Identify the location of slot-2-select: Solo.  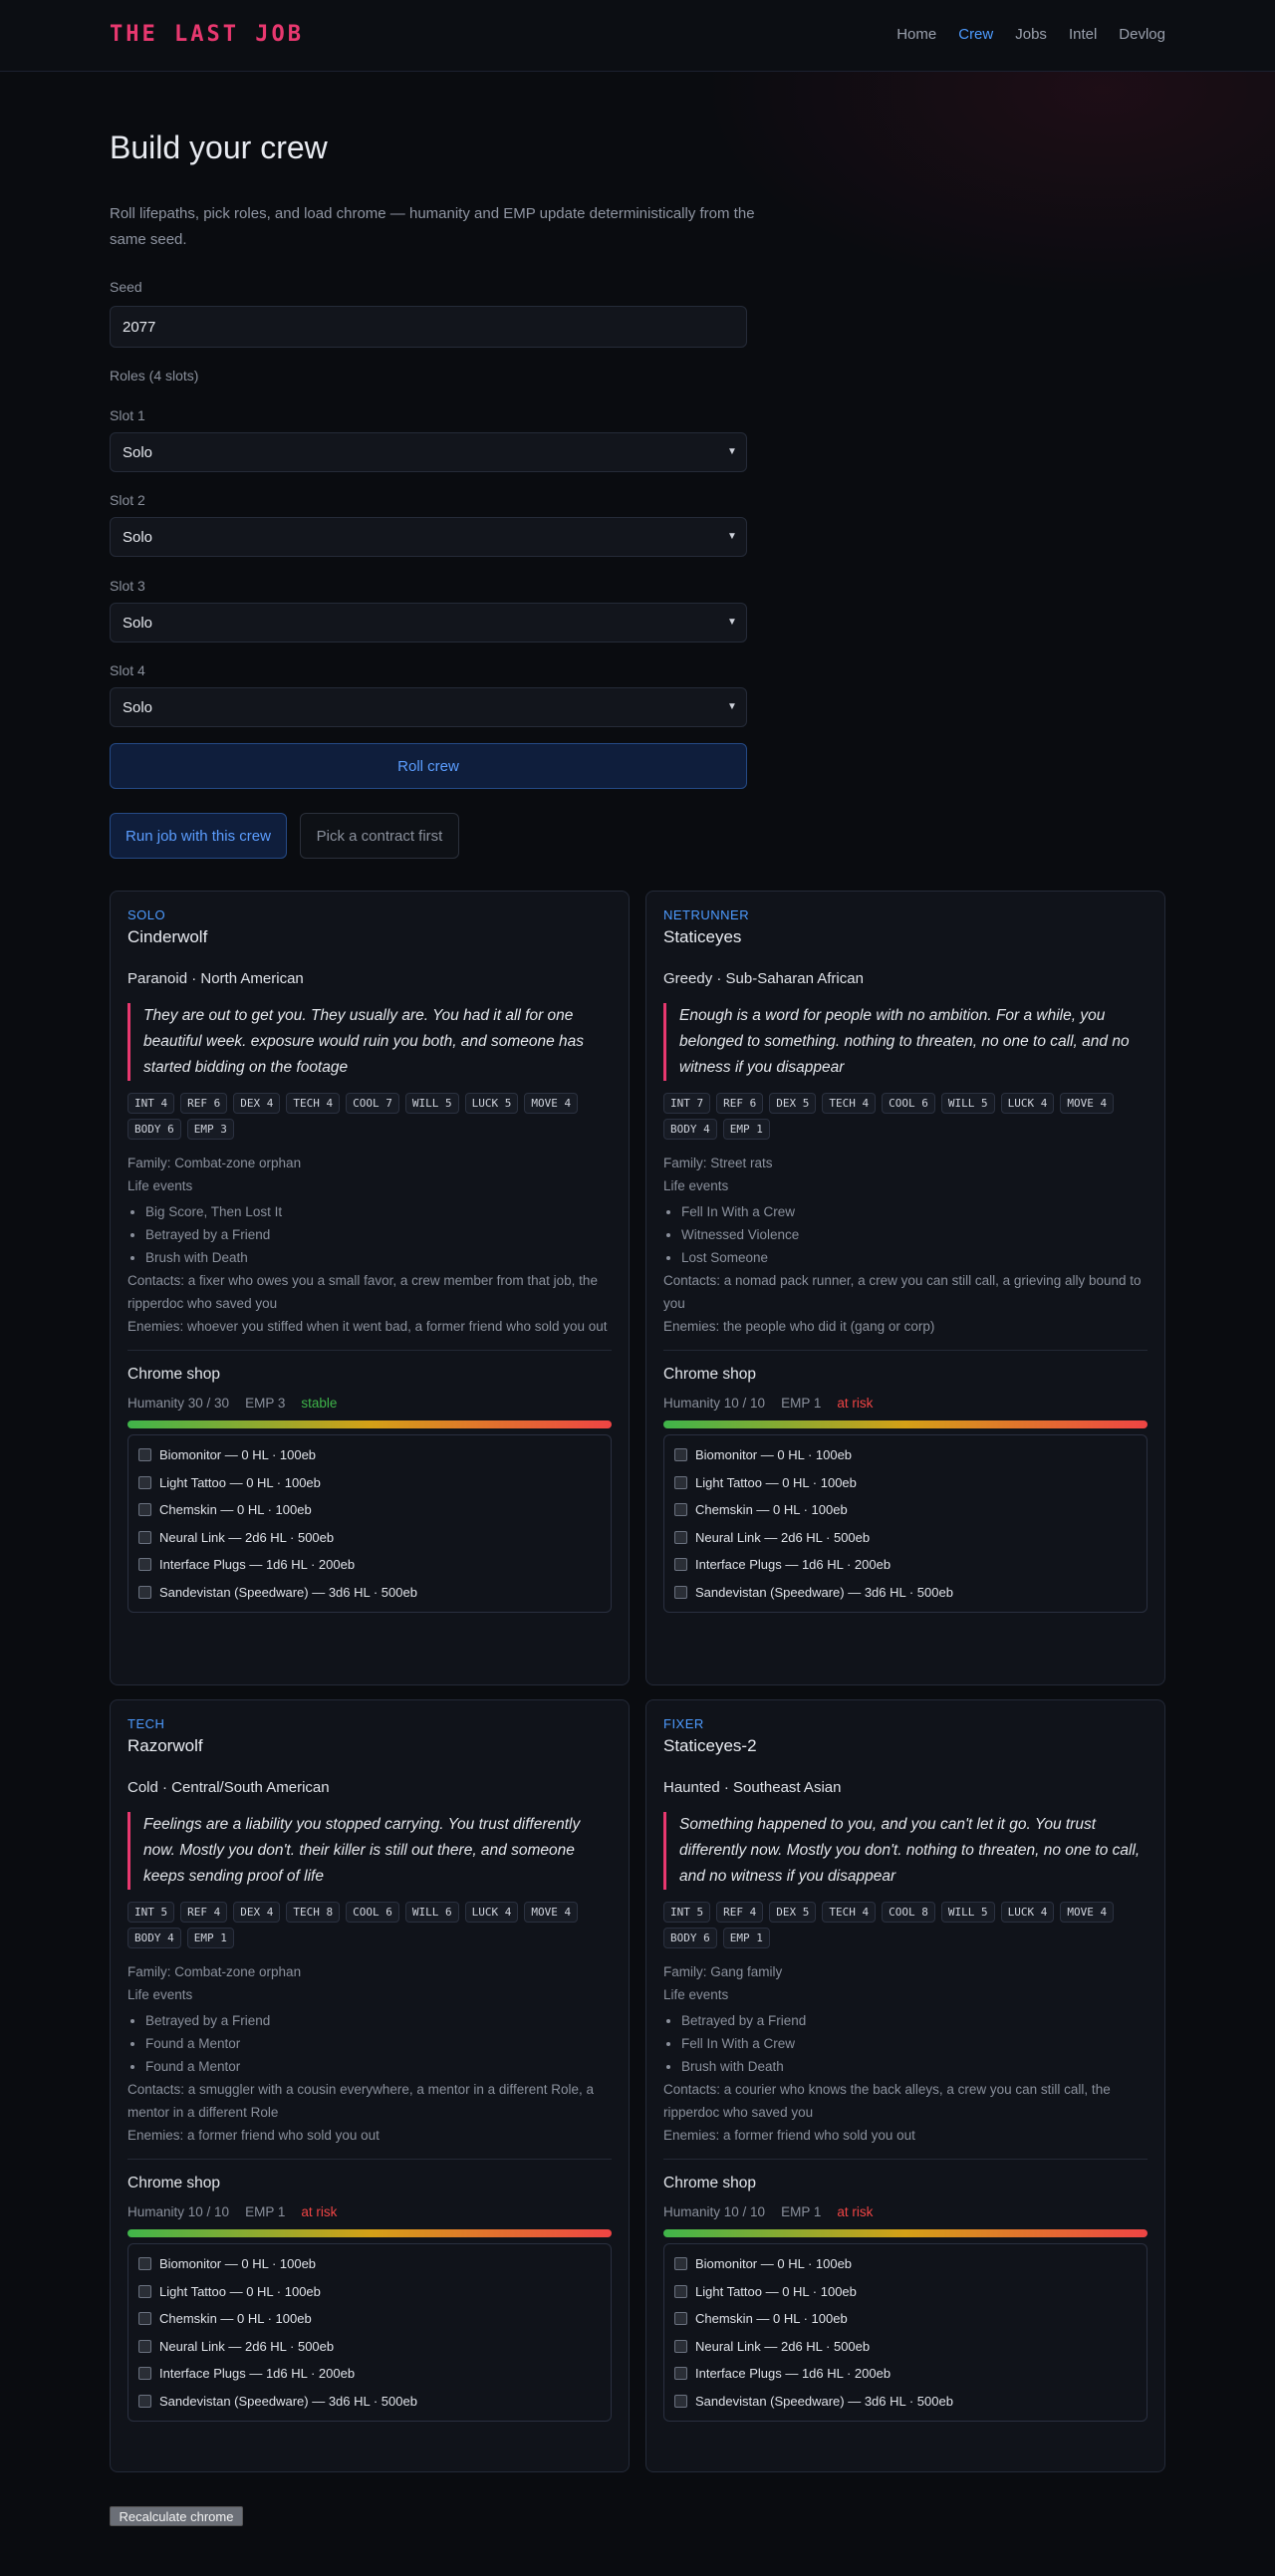
(428, 537).